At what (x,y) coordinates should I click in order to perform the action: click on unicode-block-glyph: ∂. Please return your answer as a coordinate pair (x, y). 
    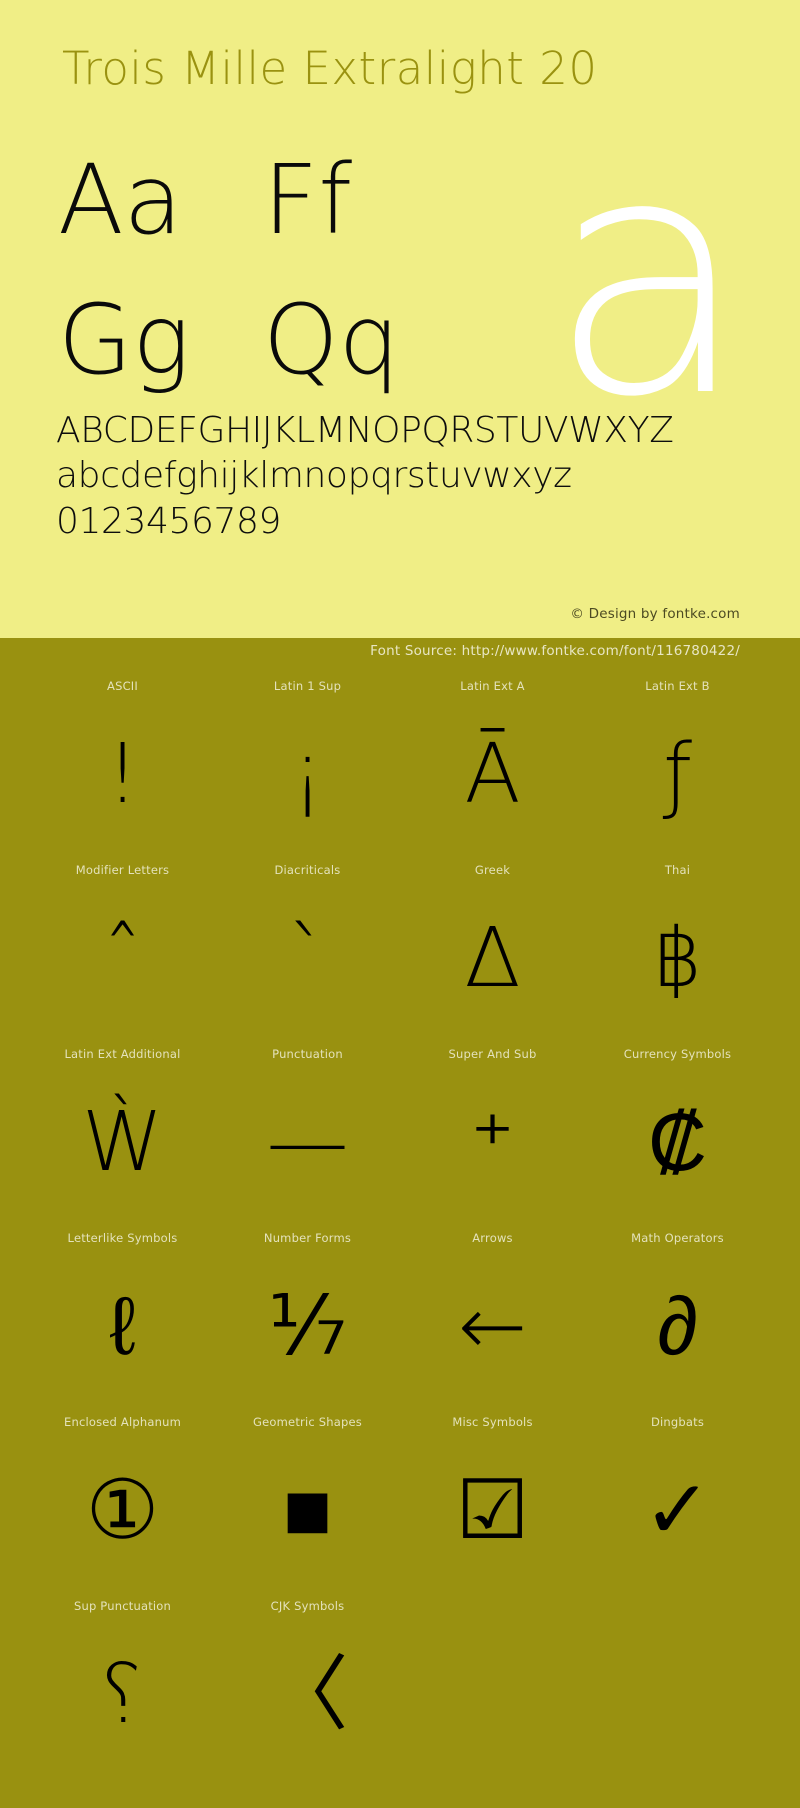
    Looking at the image, I should click on (677, 1326).